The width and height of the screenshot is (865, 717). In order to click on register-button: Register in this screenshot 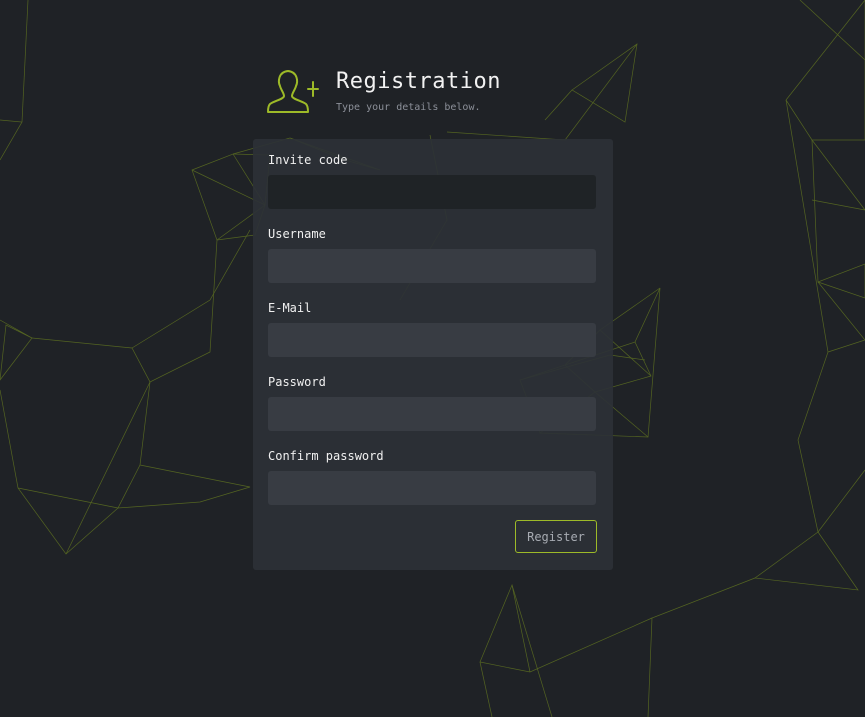, I will do `click(556, 536)`.